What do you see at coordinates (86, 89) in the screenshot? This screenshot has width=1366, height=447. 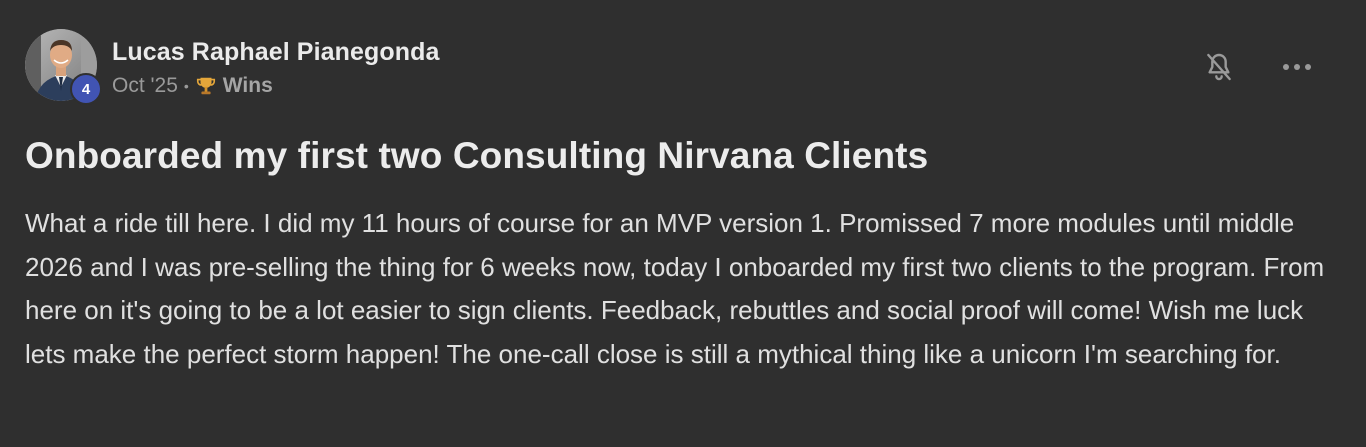 I see `level-badge: 4` at bounding box center [86, 89].